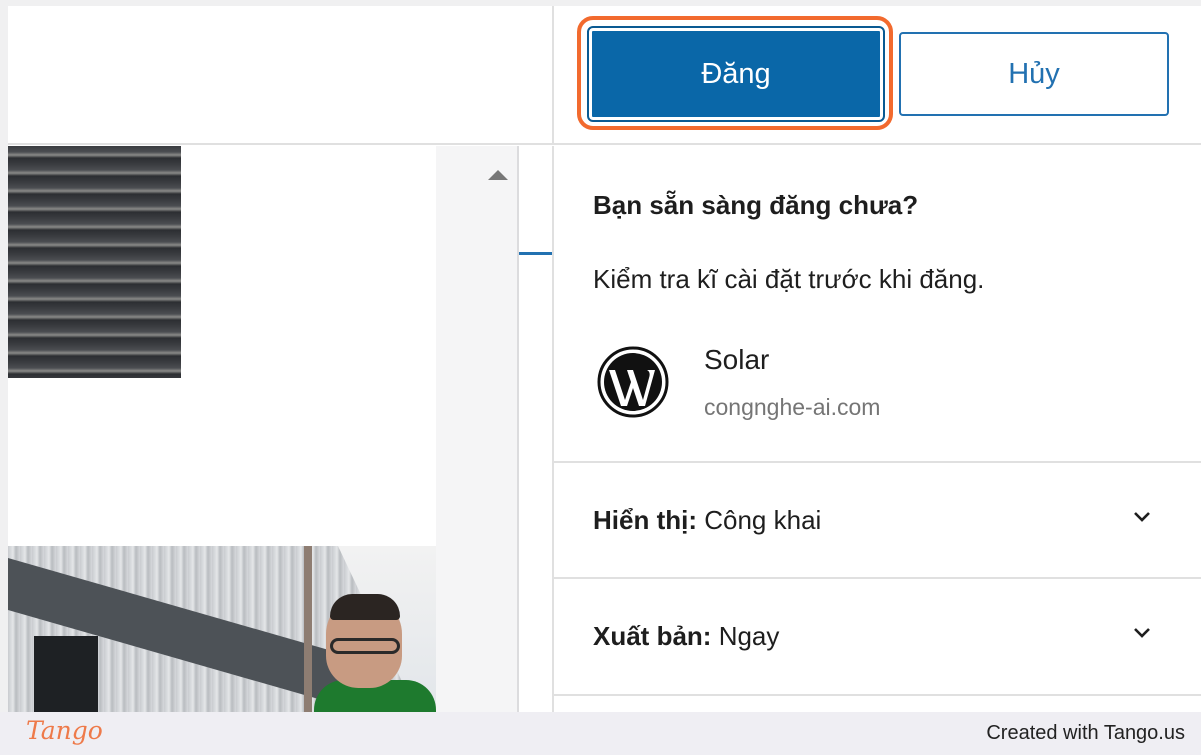  What do you see at coordinates (763, 520) in the screenshot?
I see `visibility-value: Công khai` at bounding box center [763, 520].